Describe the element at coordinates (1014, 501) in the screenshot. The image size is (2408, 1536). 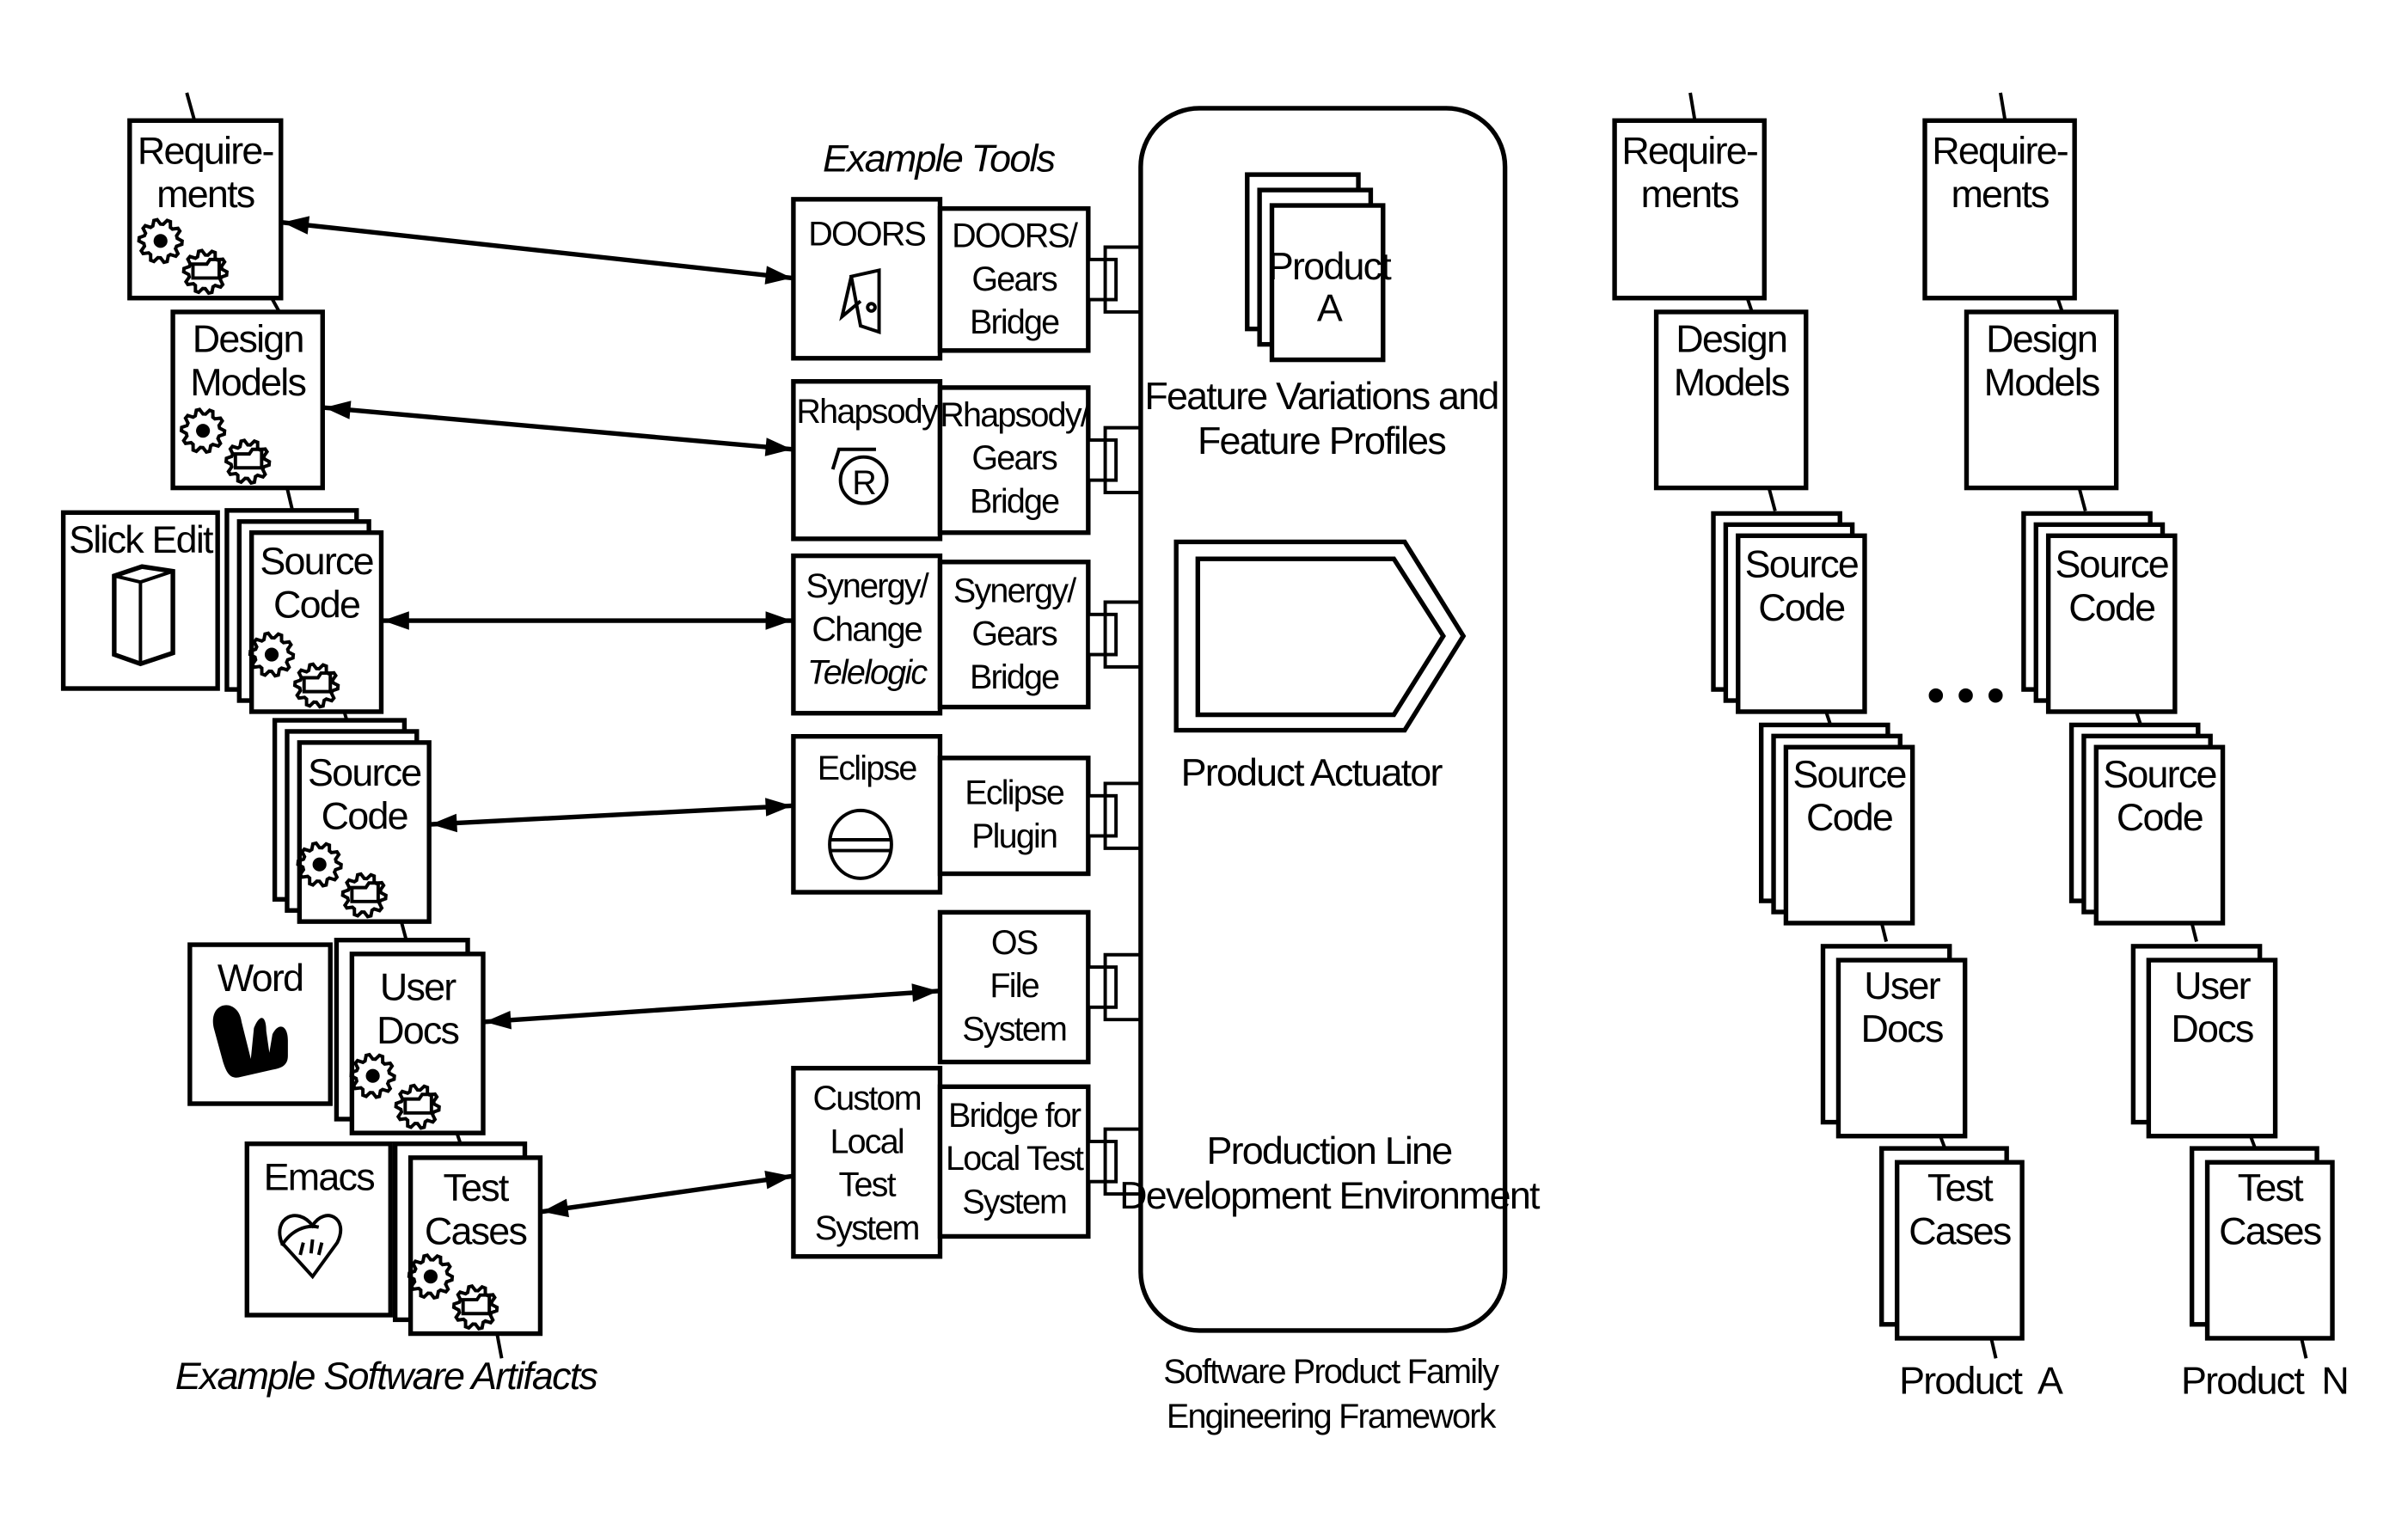
I see `bridge-label-rhapsody-line-3: Bridge` at that location.